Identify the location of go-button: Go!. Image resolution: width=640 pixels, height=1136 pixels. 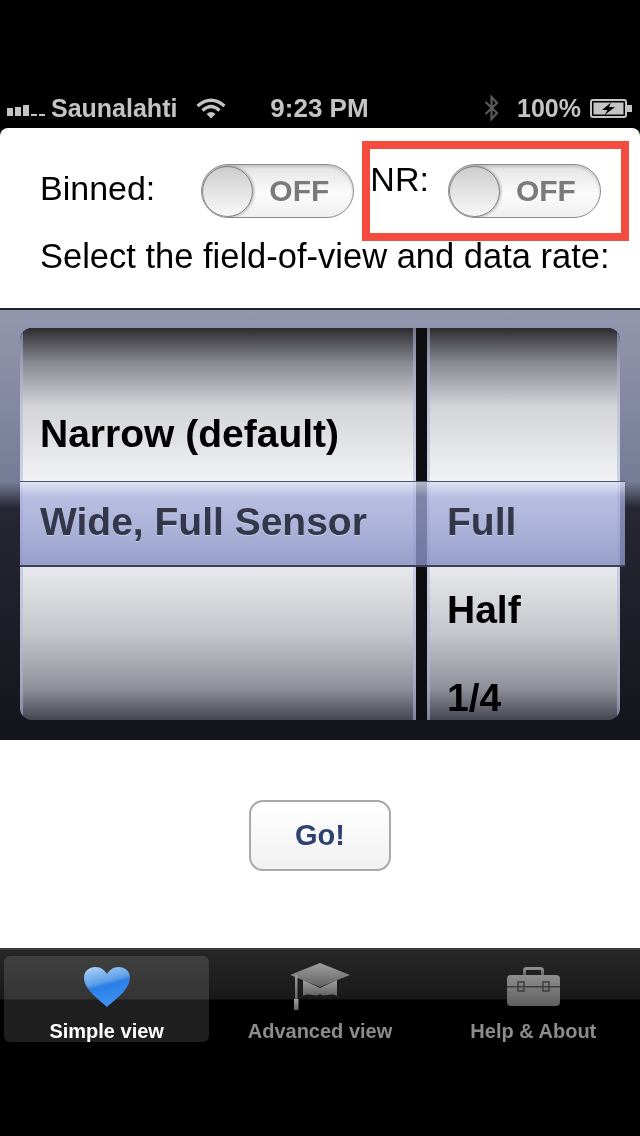
(320, 835).